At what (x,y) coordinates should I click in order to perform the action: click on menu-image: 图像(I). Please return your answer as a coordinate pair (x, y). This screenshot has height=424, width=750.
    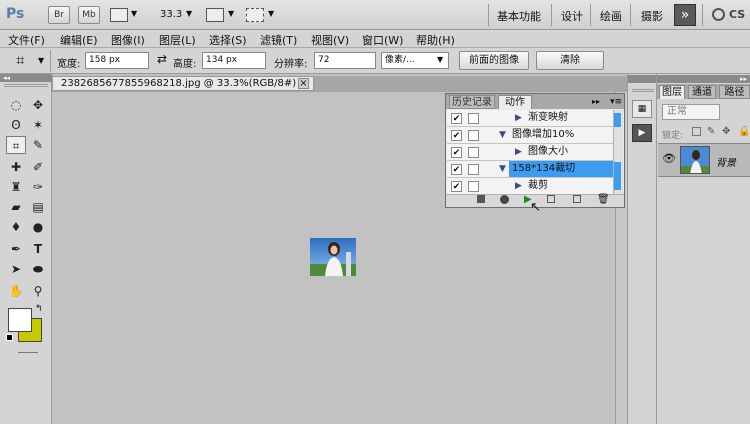
    Looking at the image, I should click on (128, 40).